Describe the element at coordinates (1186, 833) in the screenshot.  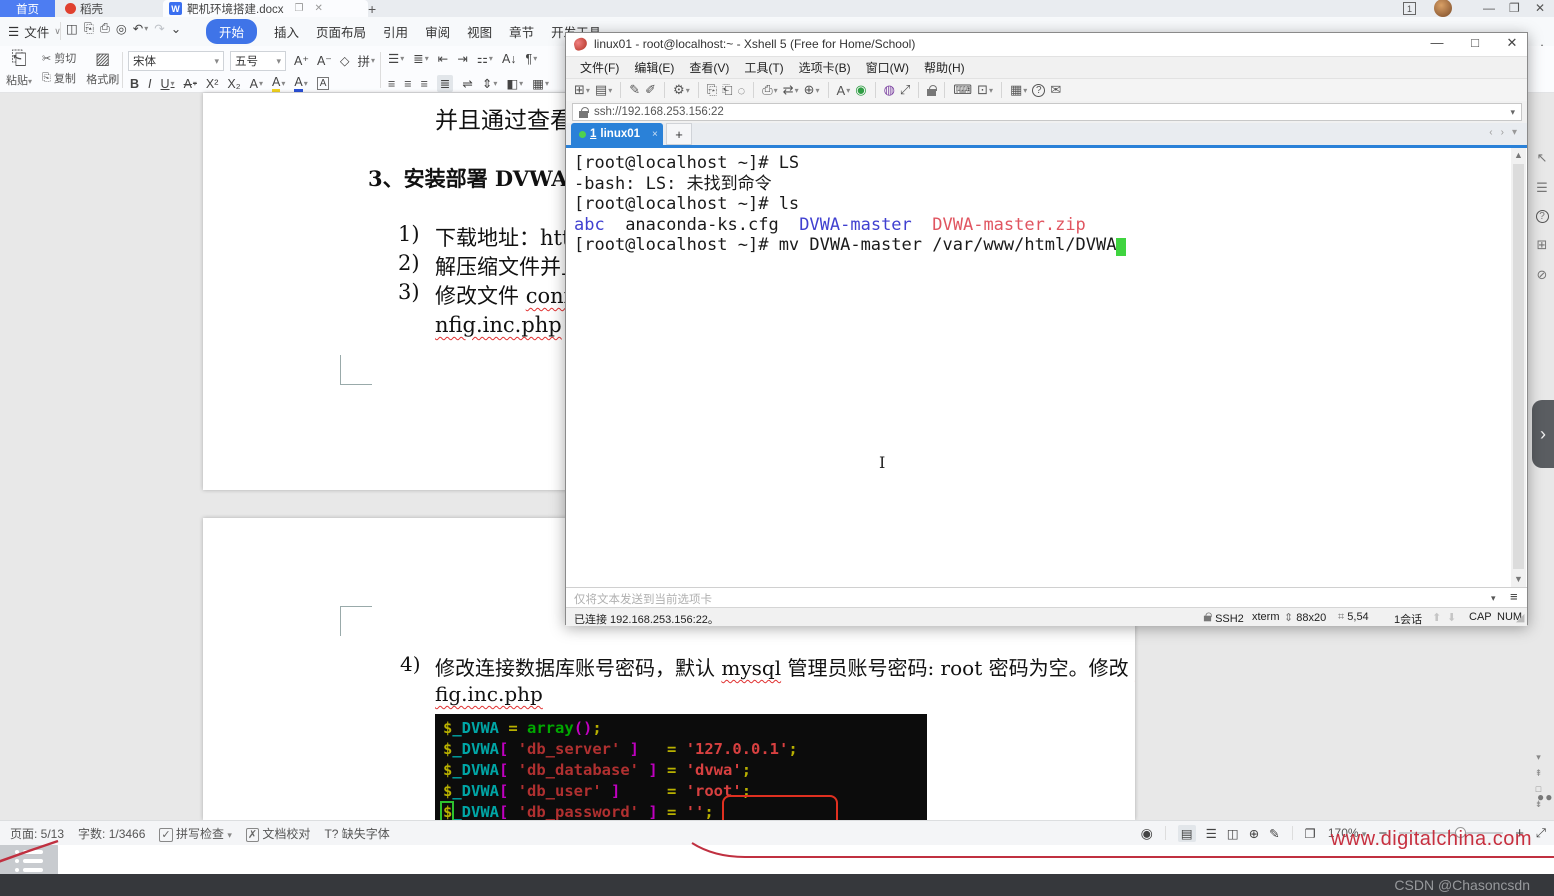
I see `page-view-icon: ▤` at that location.